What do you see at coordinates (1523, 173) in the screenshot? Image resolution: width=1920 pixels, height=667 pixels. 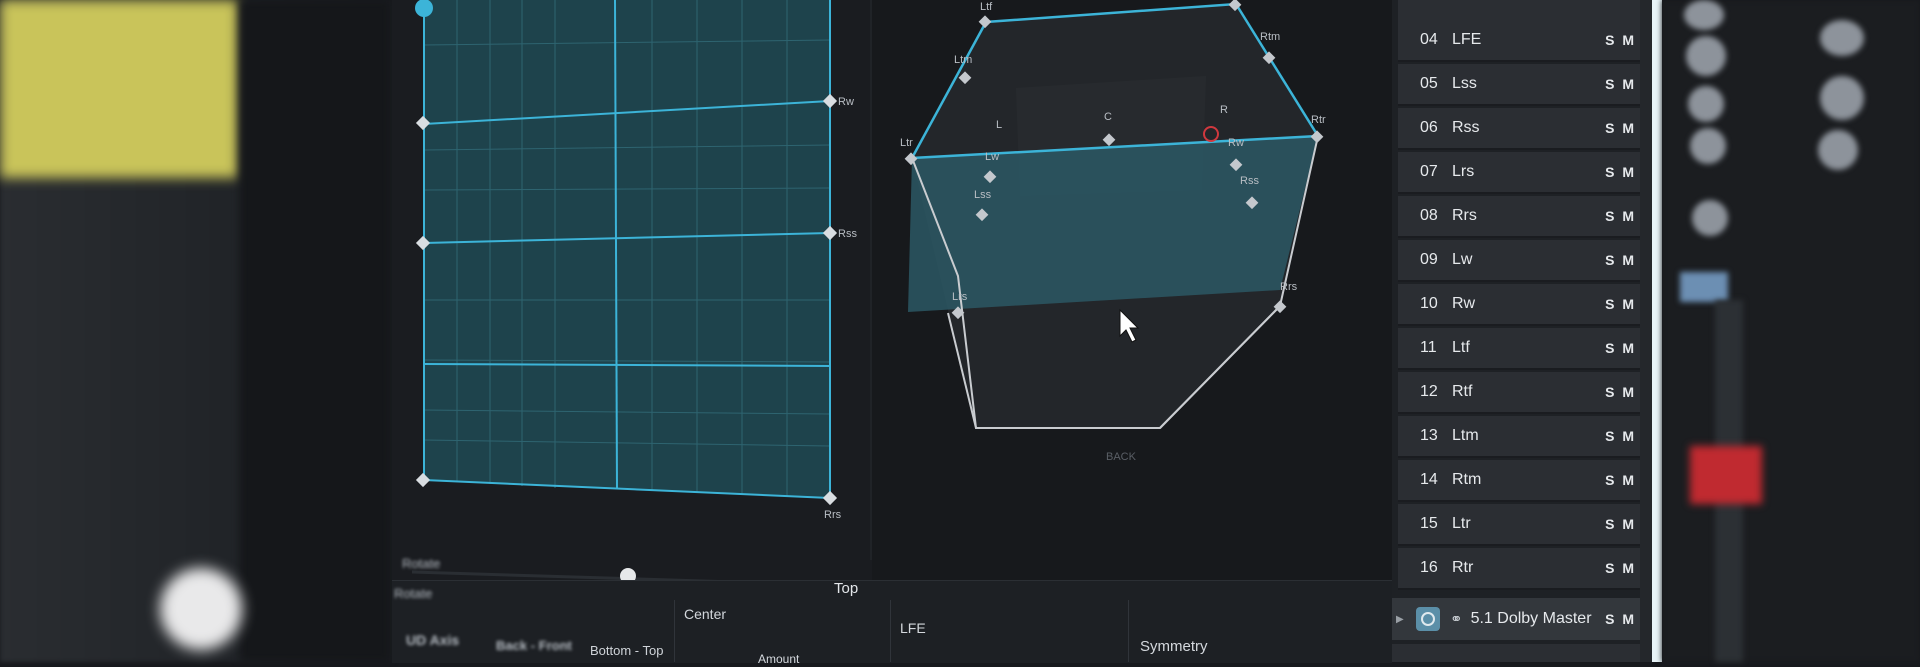 I see `channel-row: 07 Lrs S M` at bounding box center [1523, 173].